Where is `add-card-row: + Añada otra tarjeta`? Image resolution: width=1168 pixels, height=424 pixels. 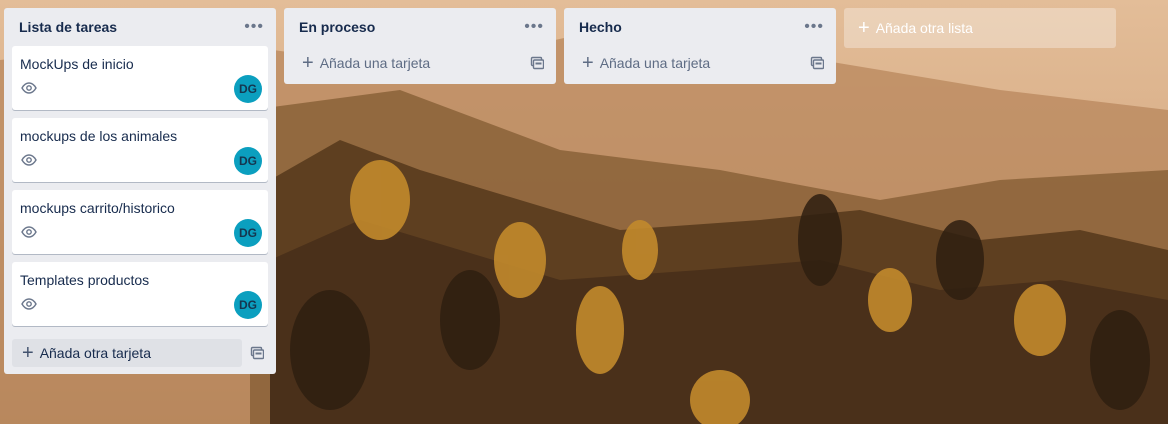 add-card-row: + Añada otra tarjeta is located at coordinates (140, 352).